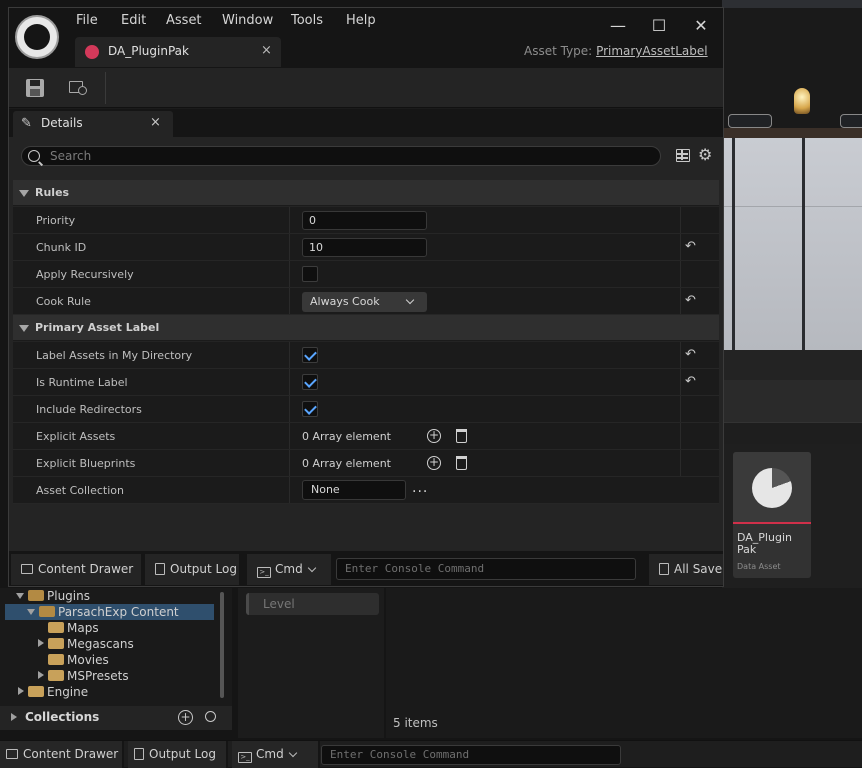 Image resolution: width=862 pixels, height=768 pixels. Describe the element at coordinates (222, 645) in the screenshot. I see `tree-scrollbar` at that location.